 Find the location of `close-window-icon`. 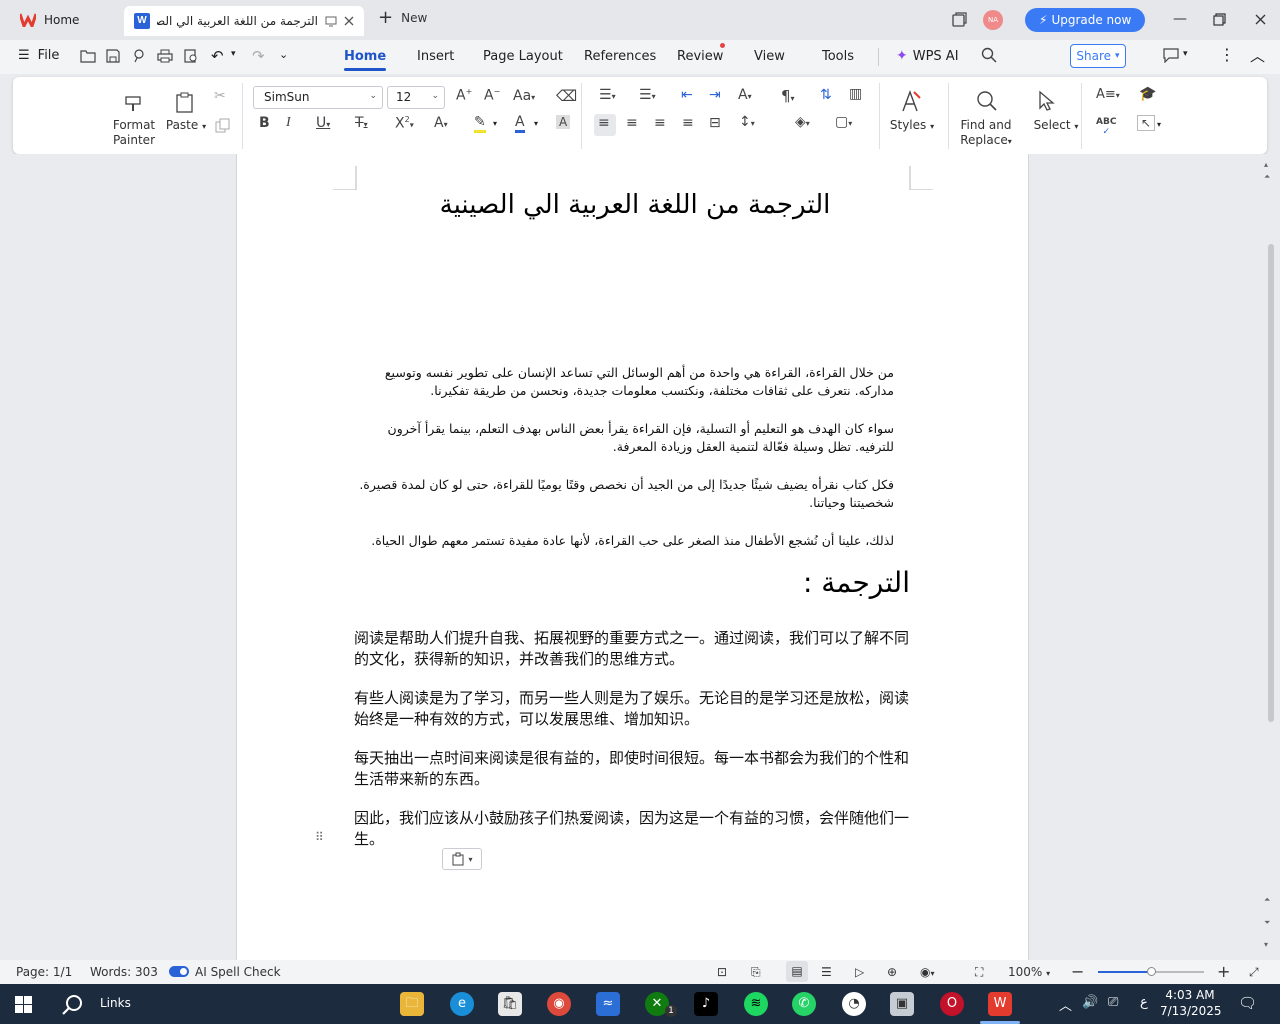

close-window-icon is located at coordinates (1260, 19).